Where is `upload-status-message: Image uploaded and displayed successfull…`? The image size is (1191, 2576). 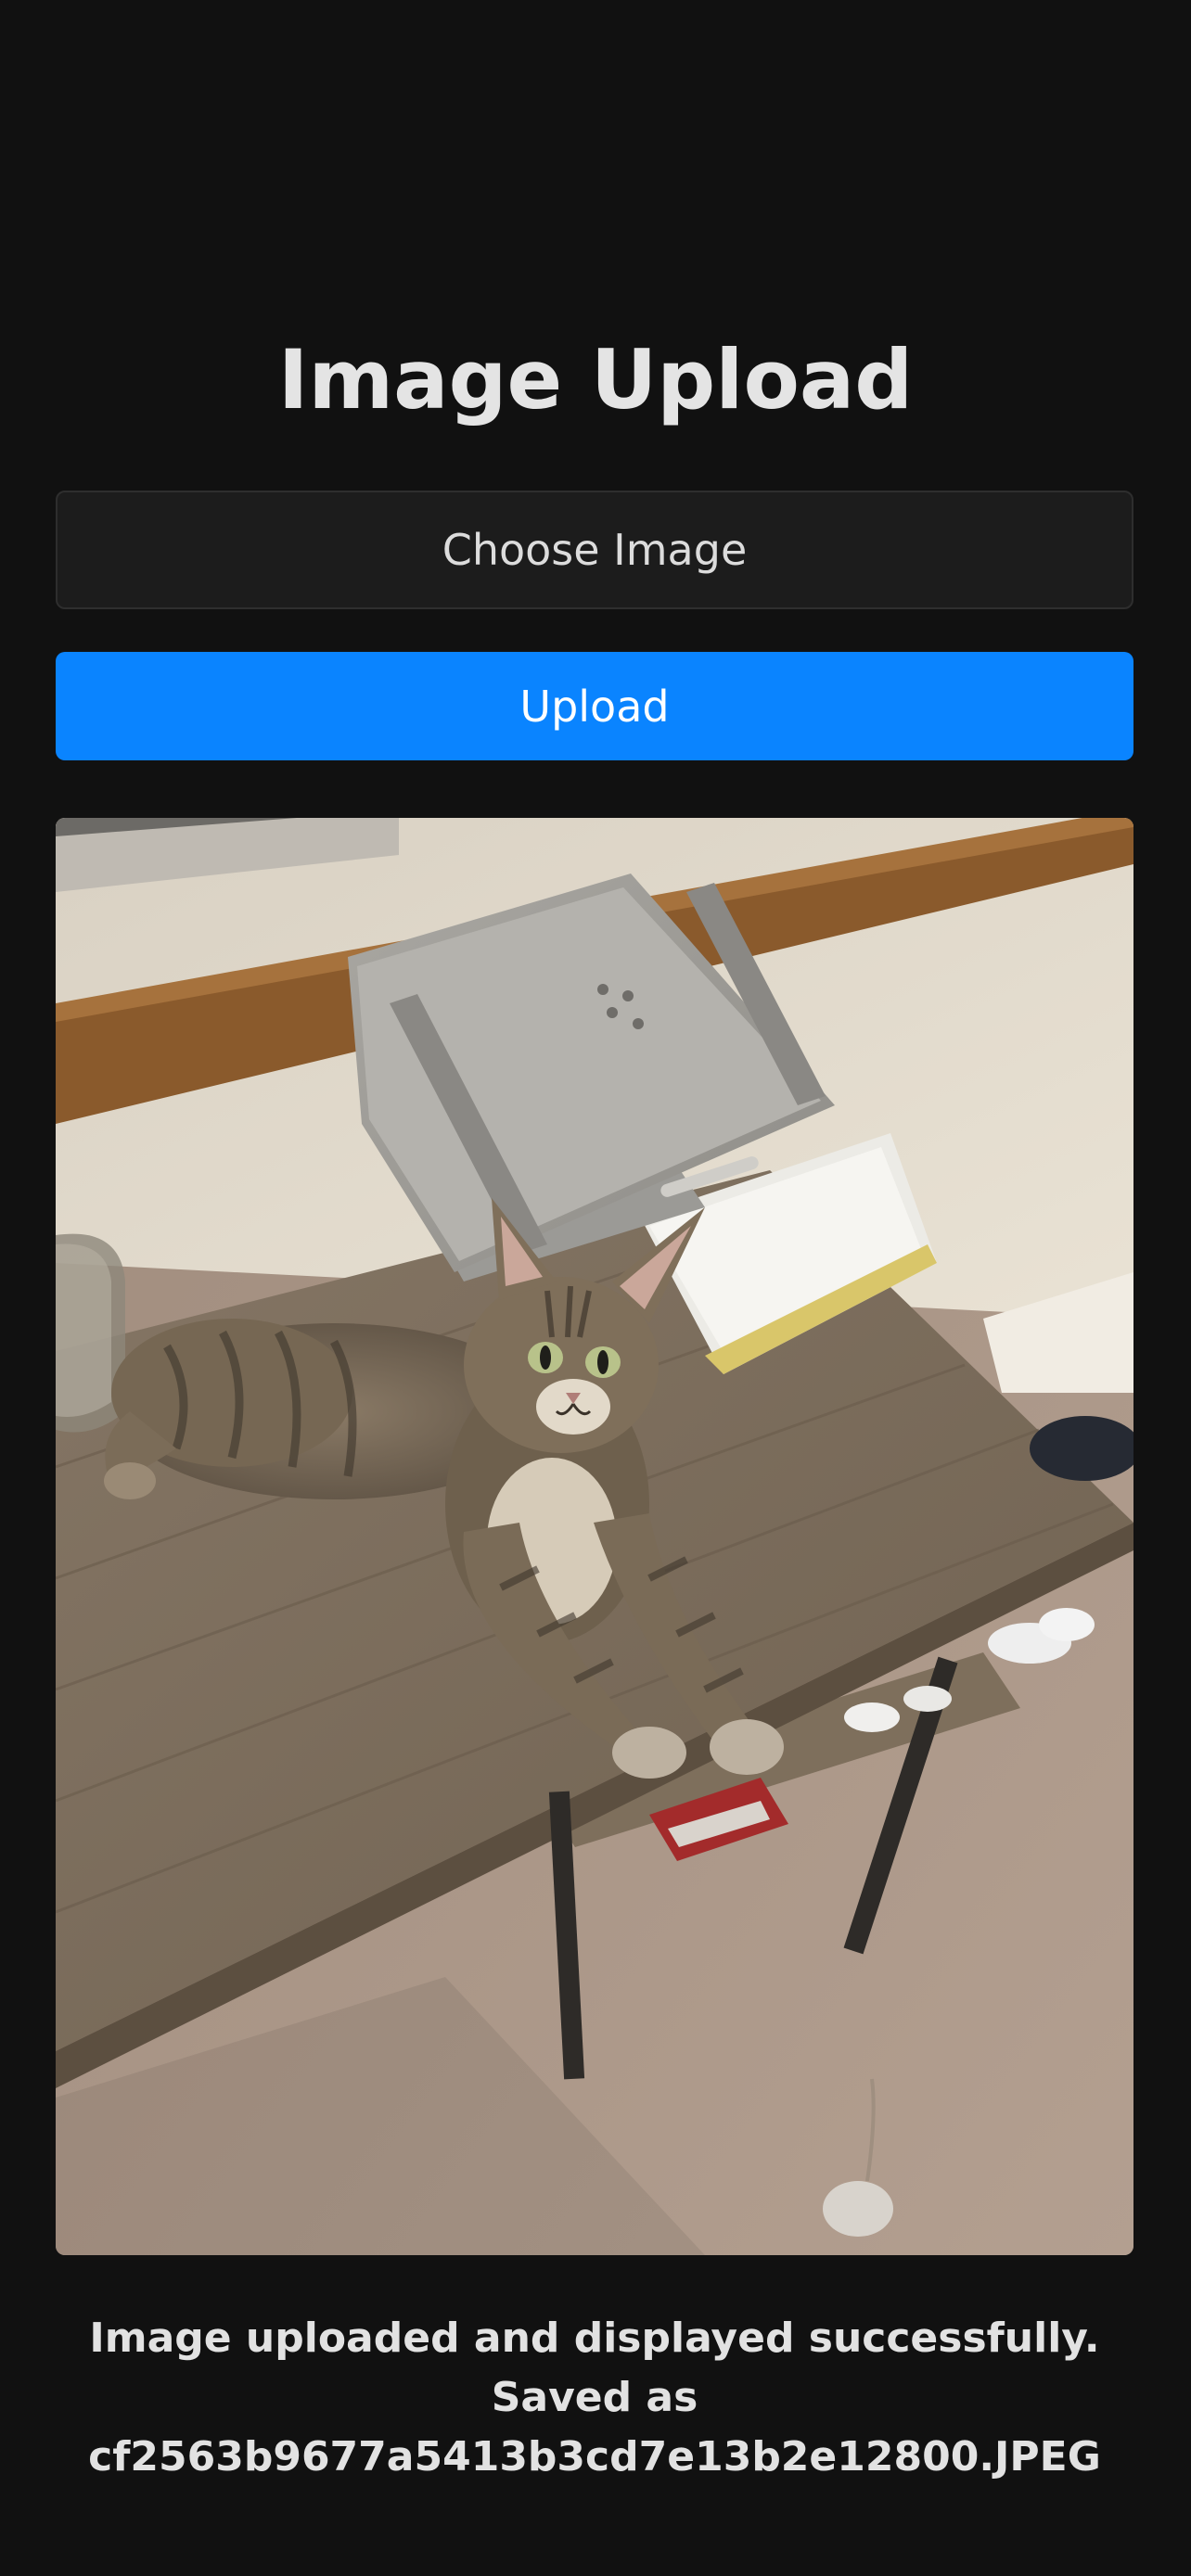
upload-status-message: Image uploaded and displayed successfull… is located at coordinates (594, 2397).